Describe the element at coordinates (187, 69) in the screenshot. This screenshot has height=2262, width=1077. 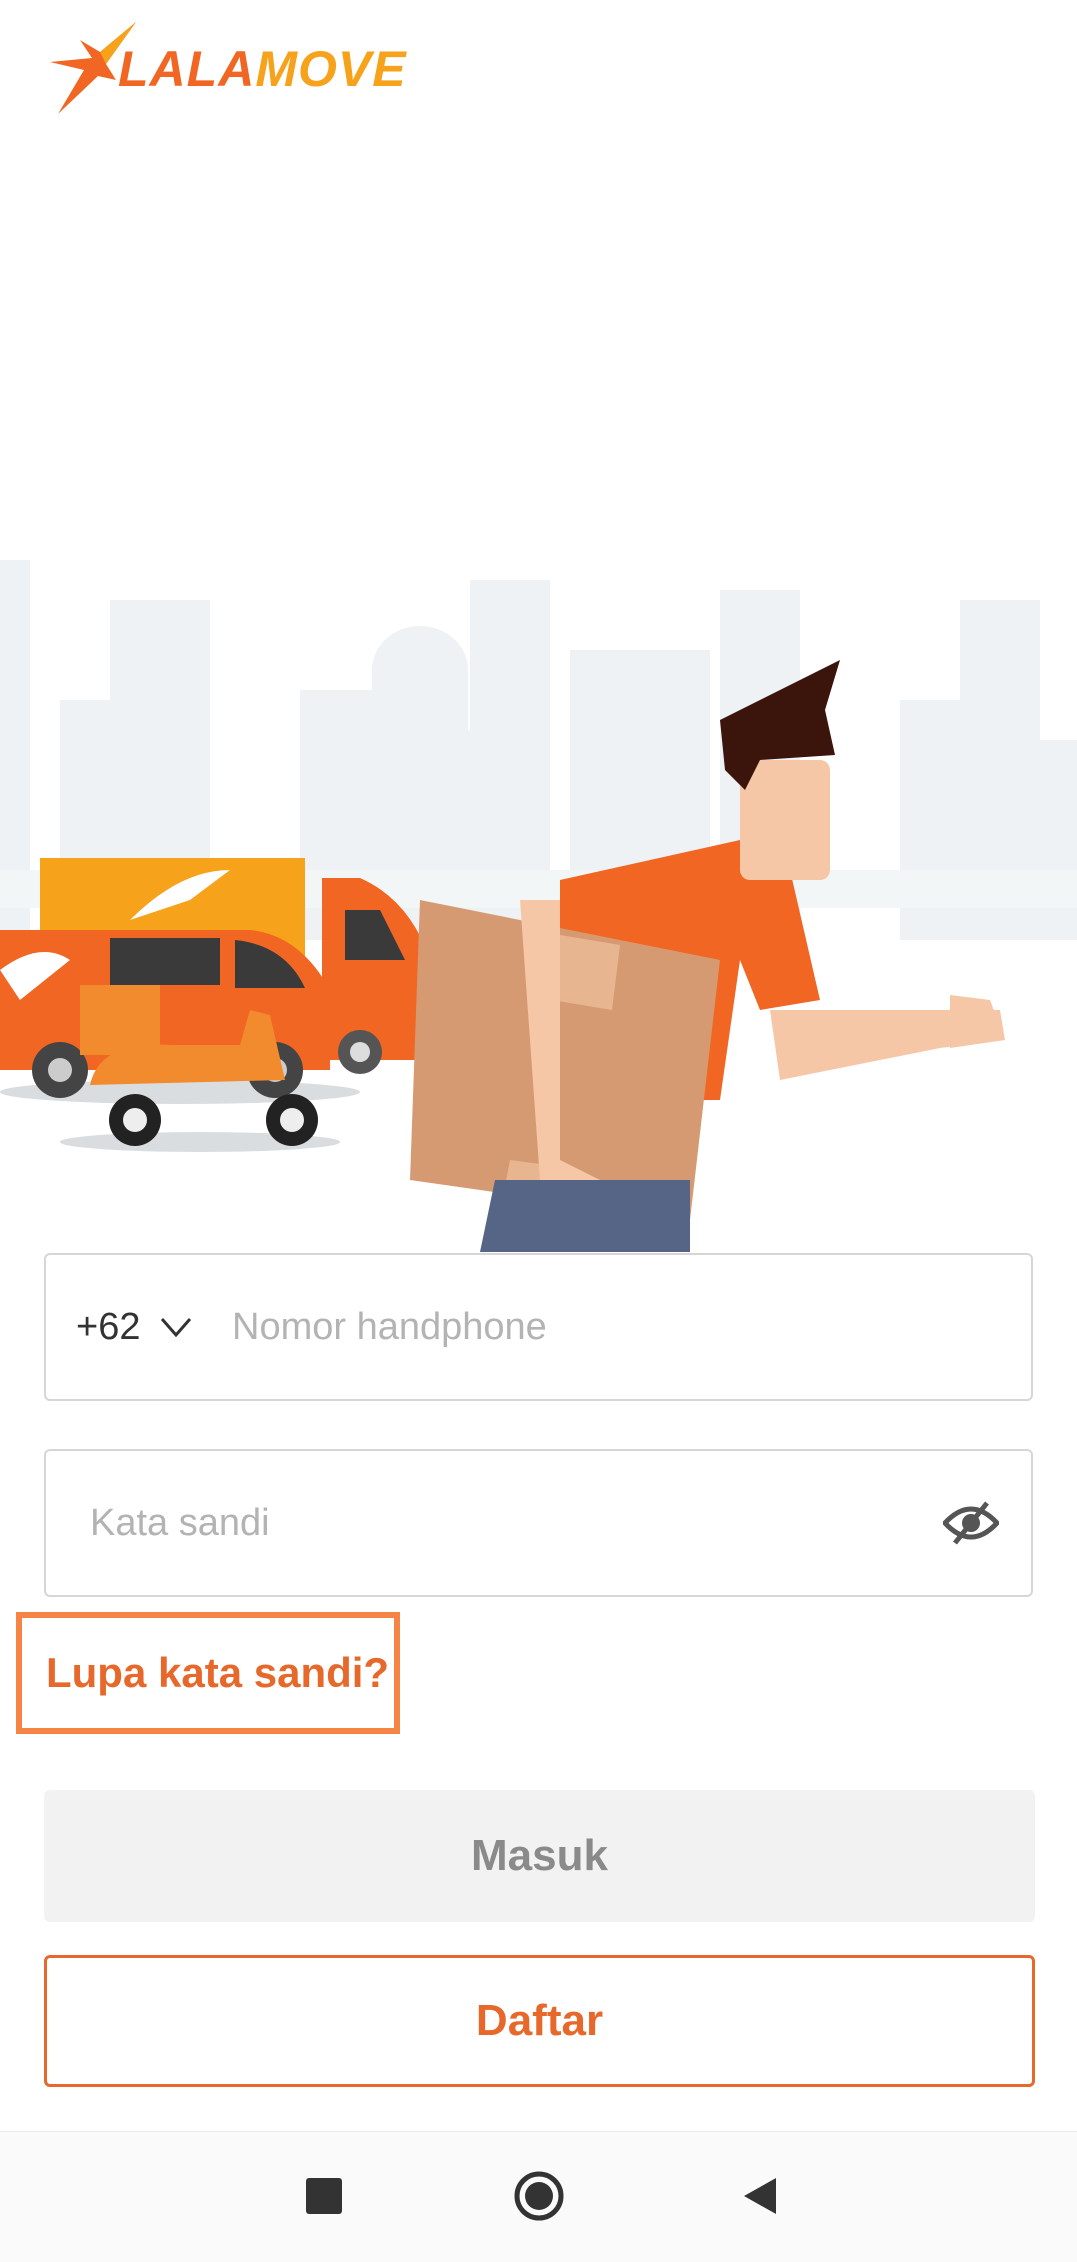
I see `logo-wordmark-lala: LALA` at that location.